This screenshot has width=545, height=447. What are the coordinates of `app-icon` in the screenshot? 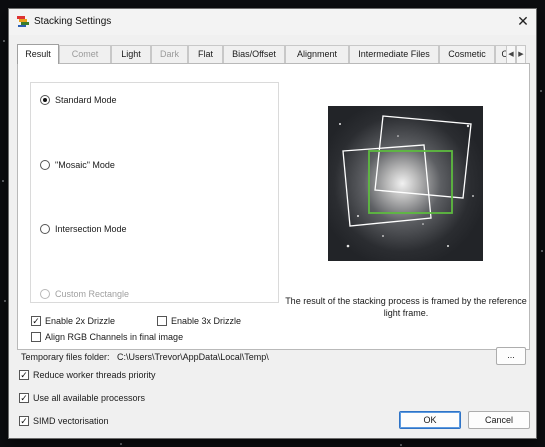 It's located at (23, 21).